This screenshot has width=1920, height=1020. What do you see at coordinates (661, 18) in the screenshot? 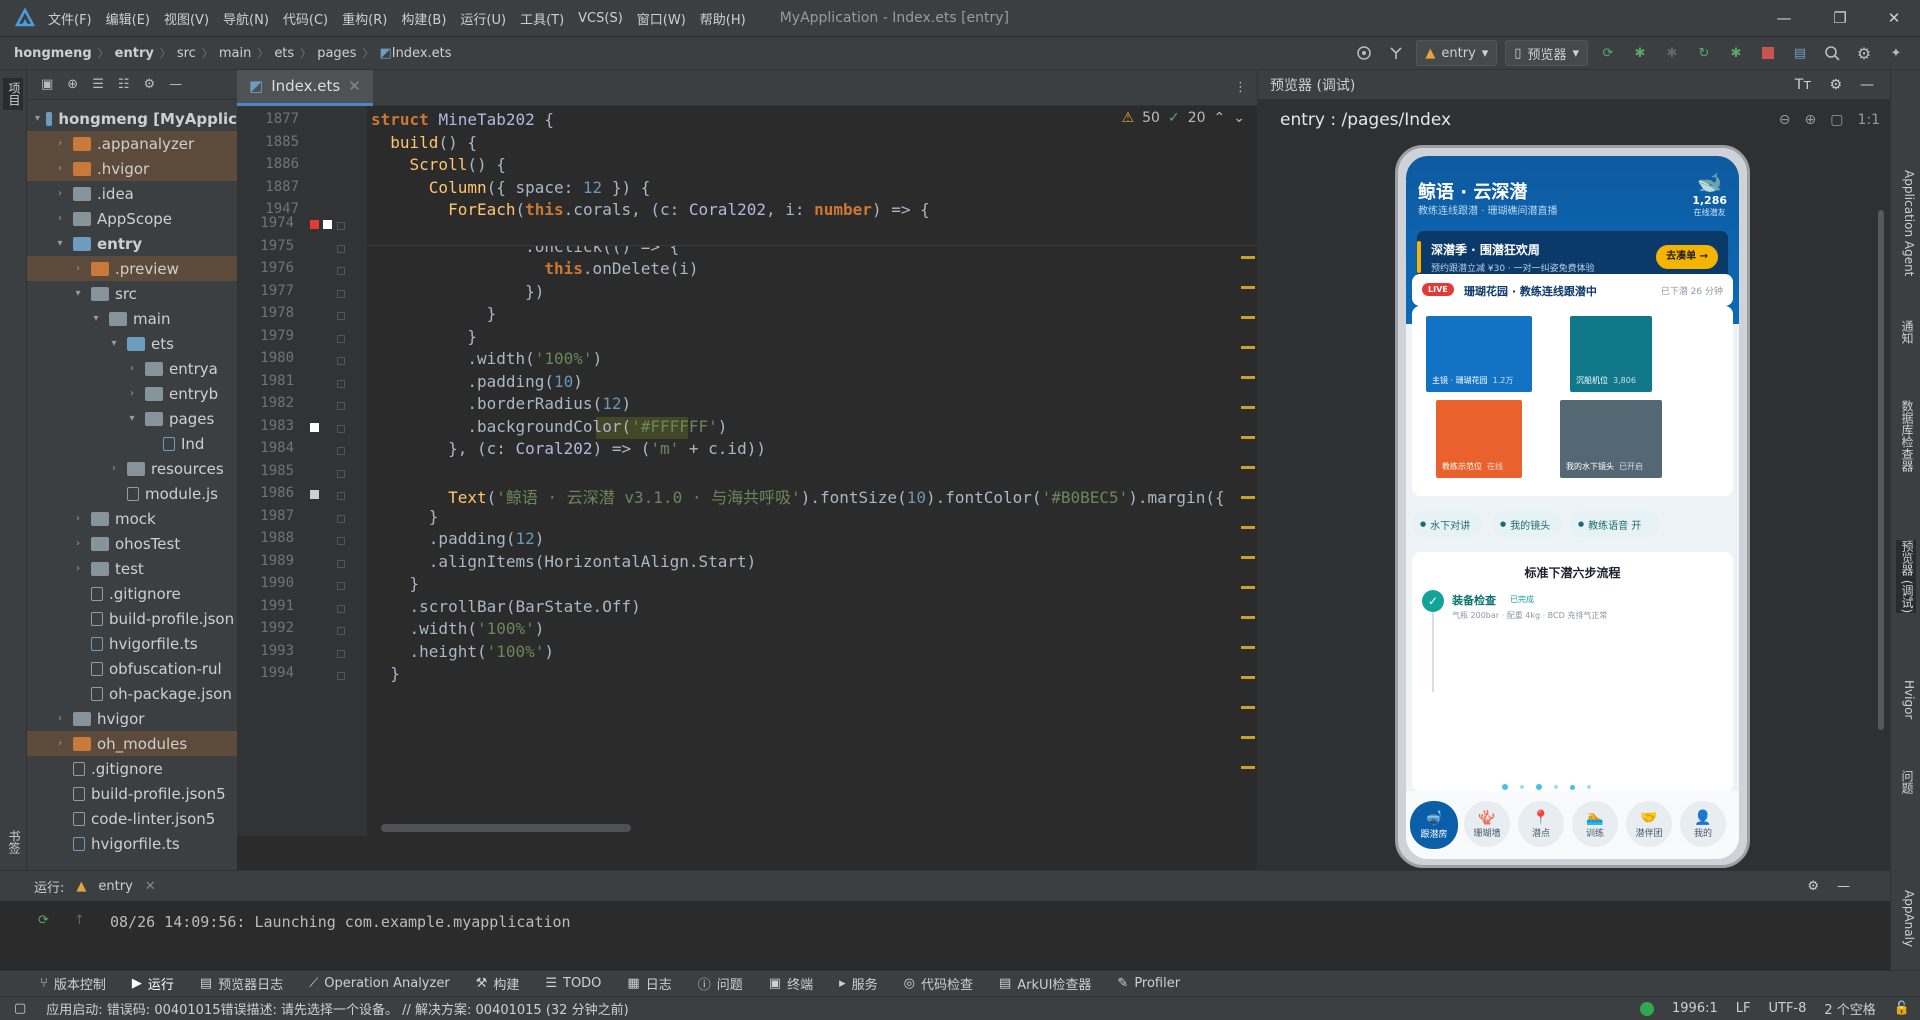
I see `menu-item: 窗口(W)` at bounding box center [661, 18].